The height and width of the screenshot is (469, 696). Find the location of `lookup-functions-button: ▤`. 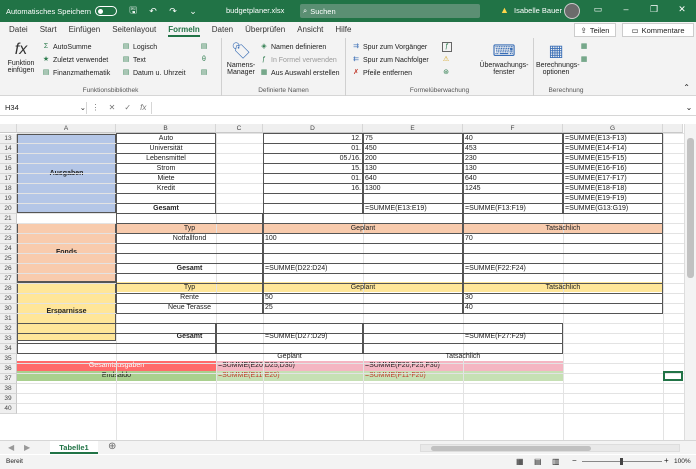

lookup-functions-button: ▤ is located at coordinates (205, 47).